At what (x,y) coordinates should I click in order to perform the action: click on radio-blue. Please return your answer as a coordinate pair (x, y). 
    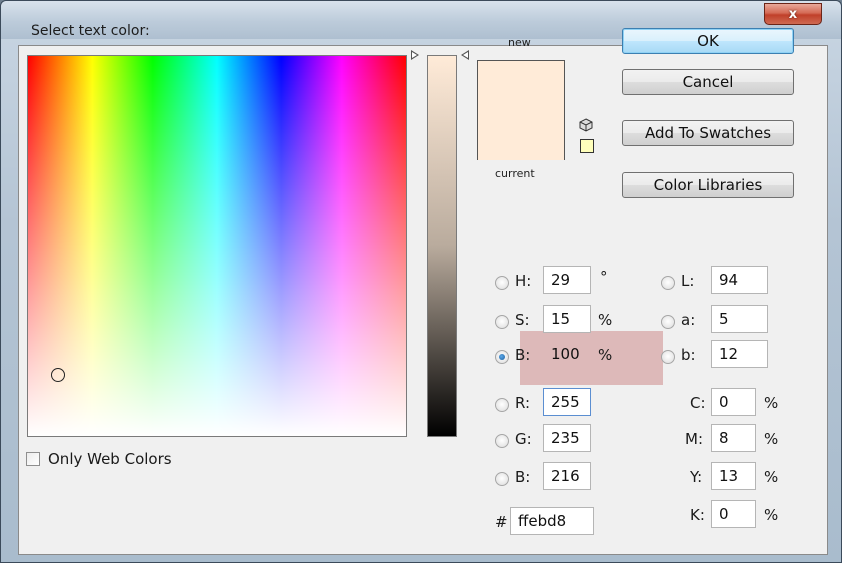
    Looking at the image, I should click on (502, 479).